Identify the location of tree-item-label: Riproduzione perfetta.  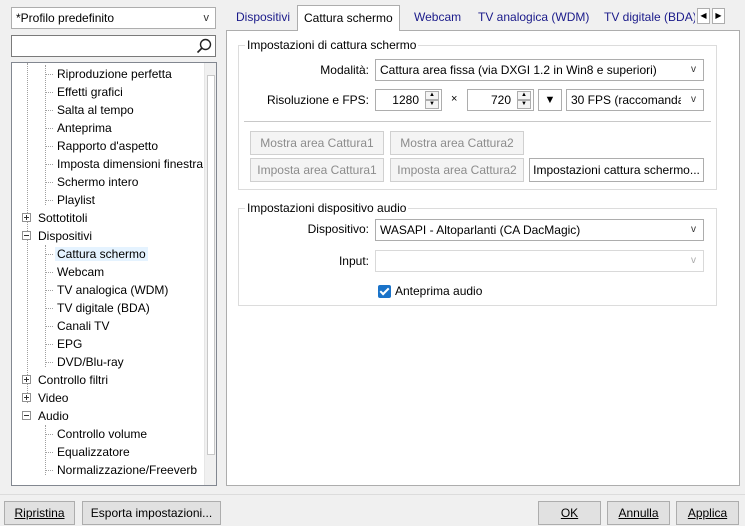
(114, 74).